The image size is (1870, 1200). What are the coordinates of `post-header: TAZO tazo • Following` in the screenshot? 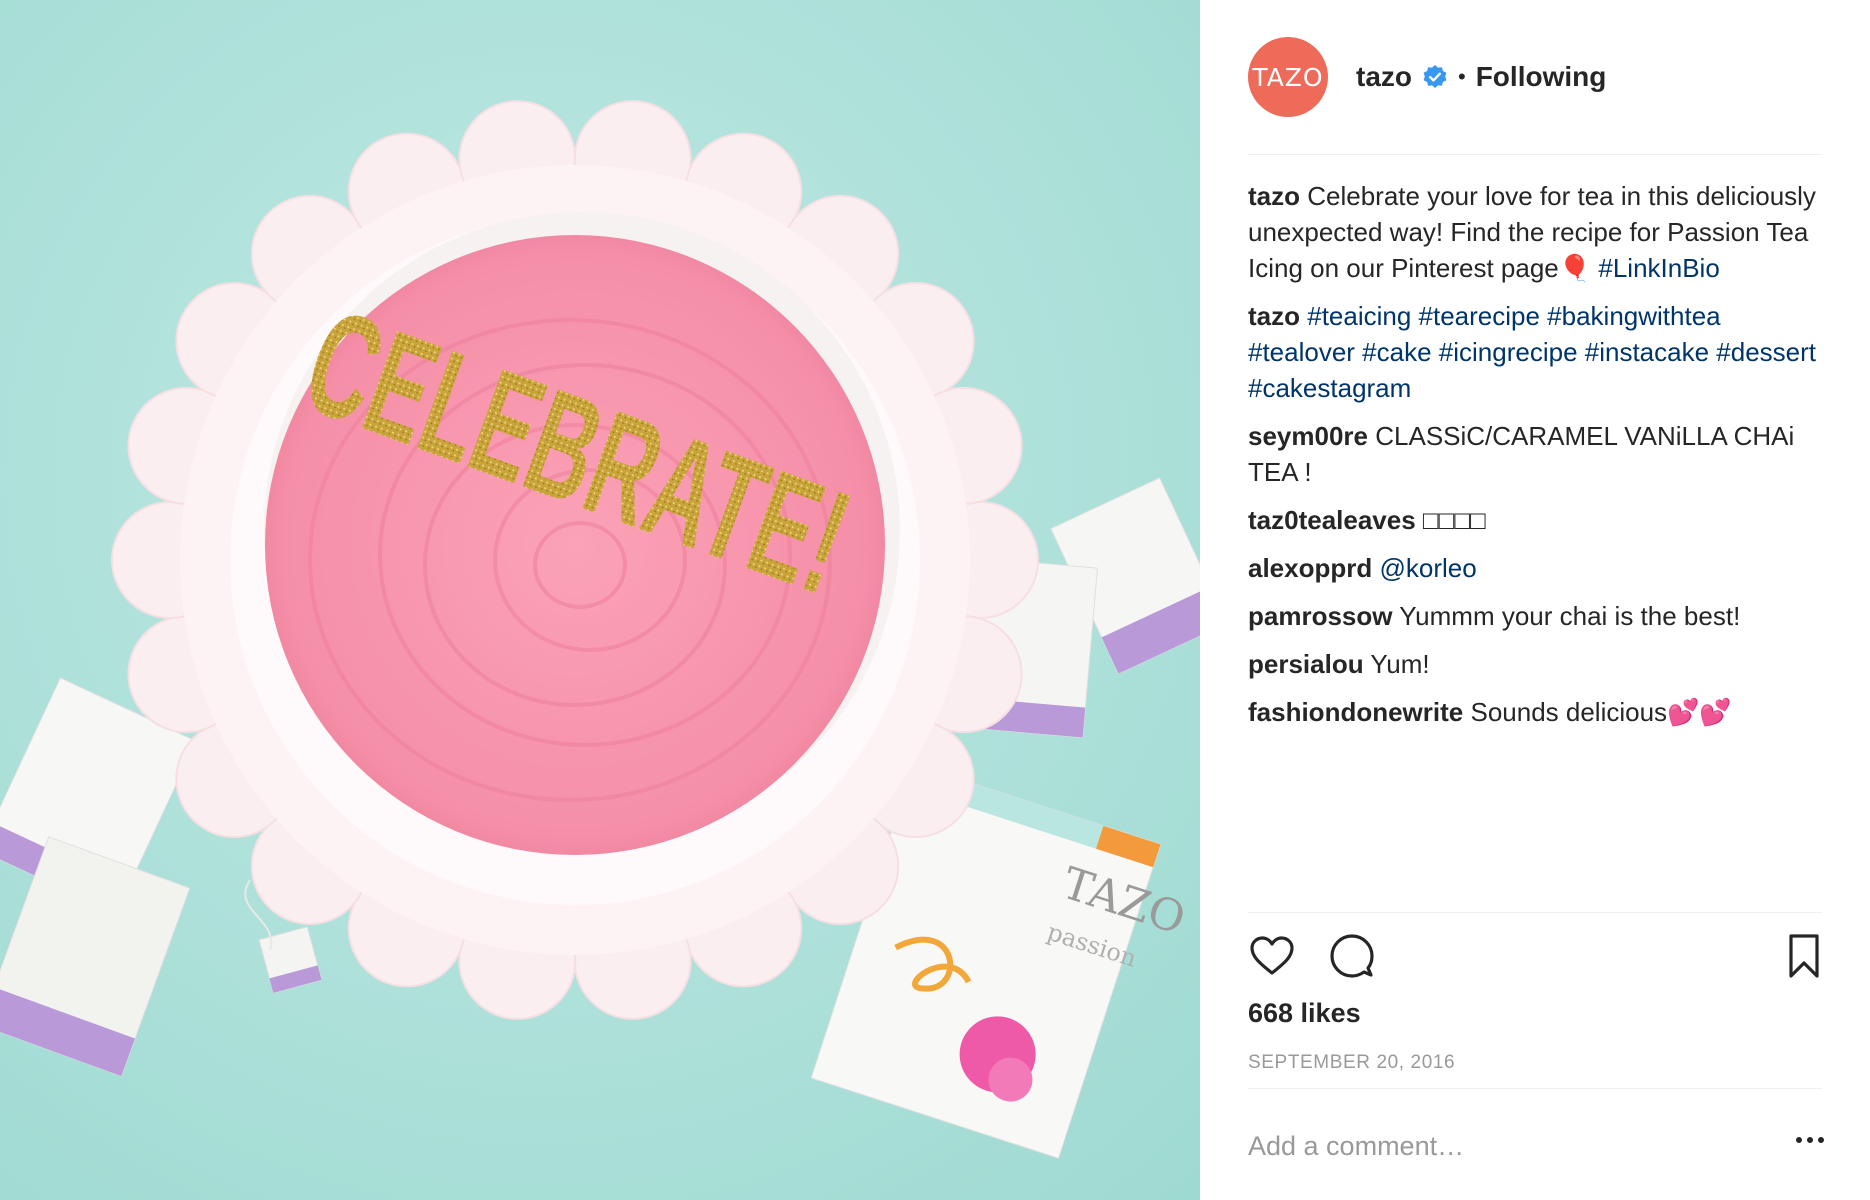 It's located at (1535, 77).